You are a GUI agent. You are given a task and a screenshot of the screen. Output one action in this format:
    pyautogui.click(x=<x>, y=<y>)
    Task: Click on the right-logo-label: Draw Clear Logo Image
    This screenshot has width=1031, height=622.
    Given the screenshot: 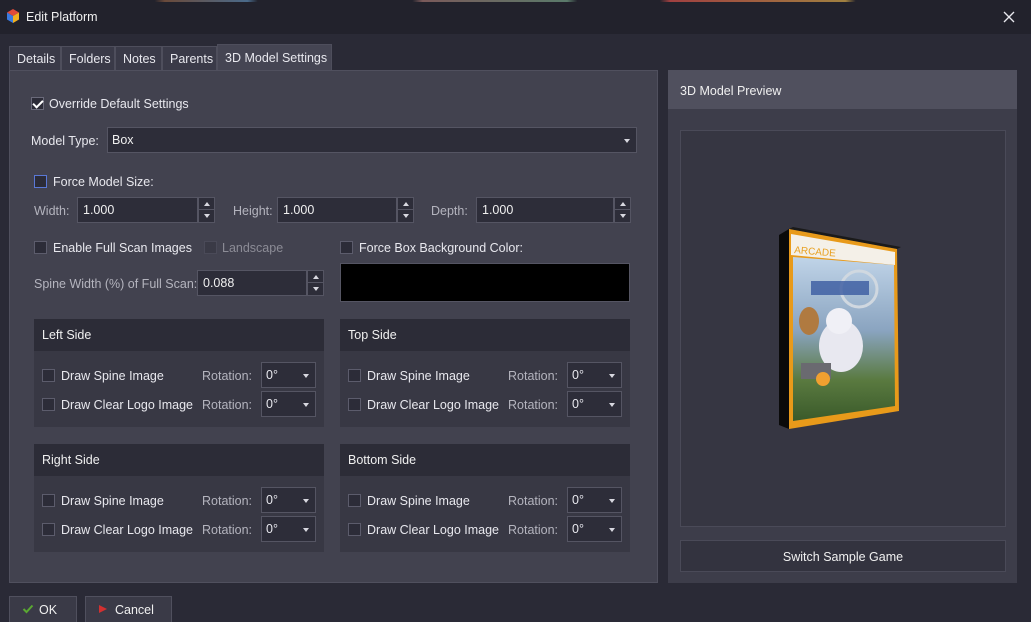 What is the action you would take?
    pyautogui.click(x=127, y=530)
    